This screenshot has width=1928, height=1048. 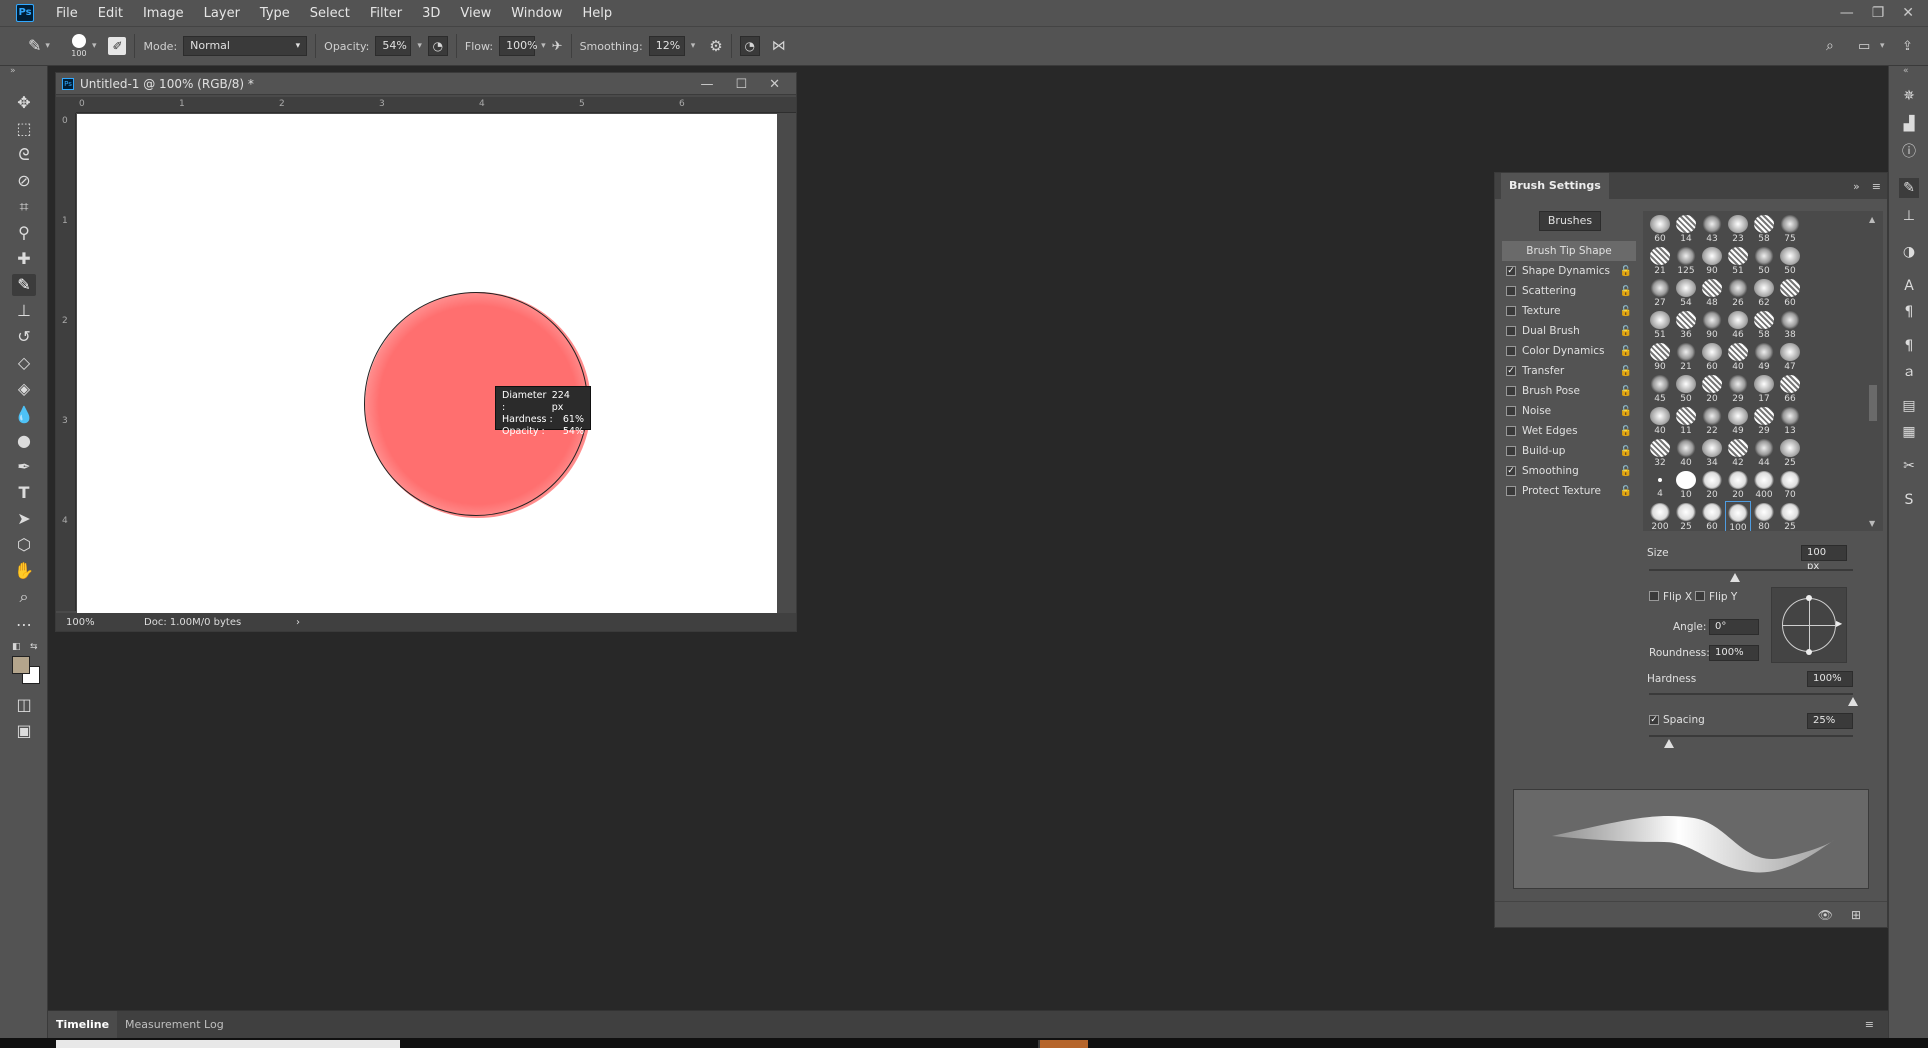 I want to click on search-icon: ⌕, so click(x=1830, y=46).